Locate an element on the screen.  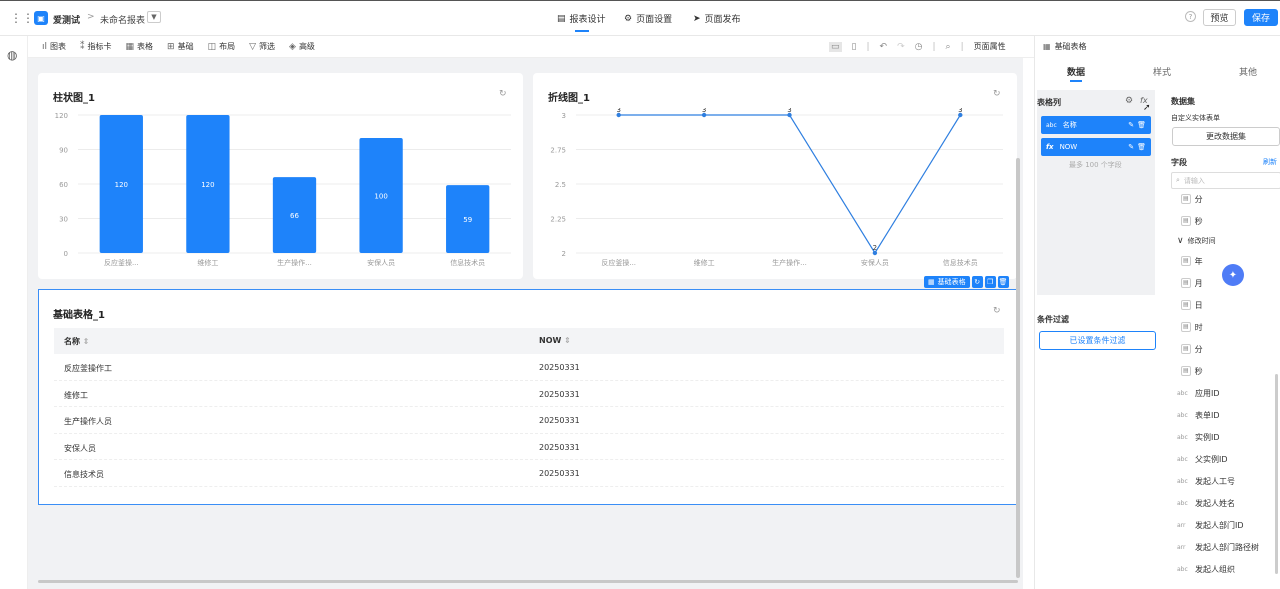
tab-label: 页面发布 is located at coordinates (722, 20).